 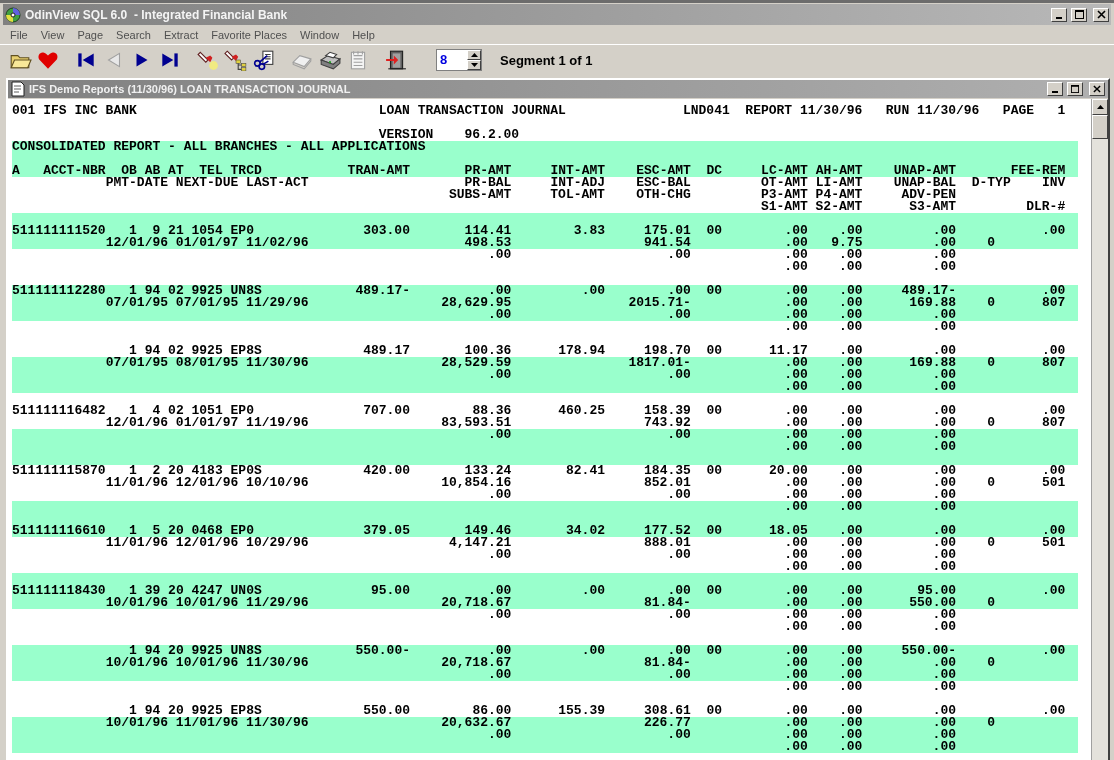 What do you see at coordinates (277, 482) in the screenshot?
I see `report-value: 10/10/96` at bounding box center [277, 482].